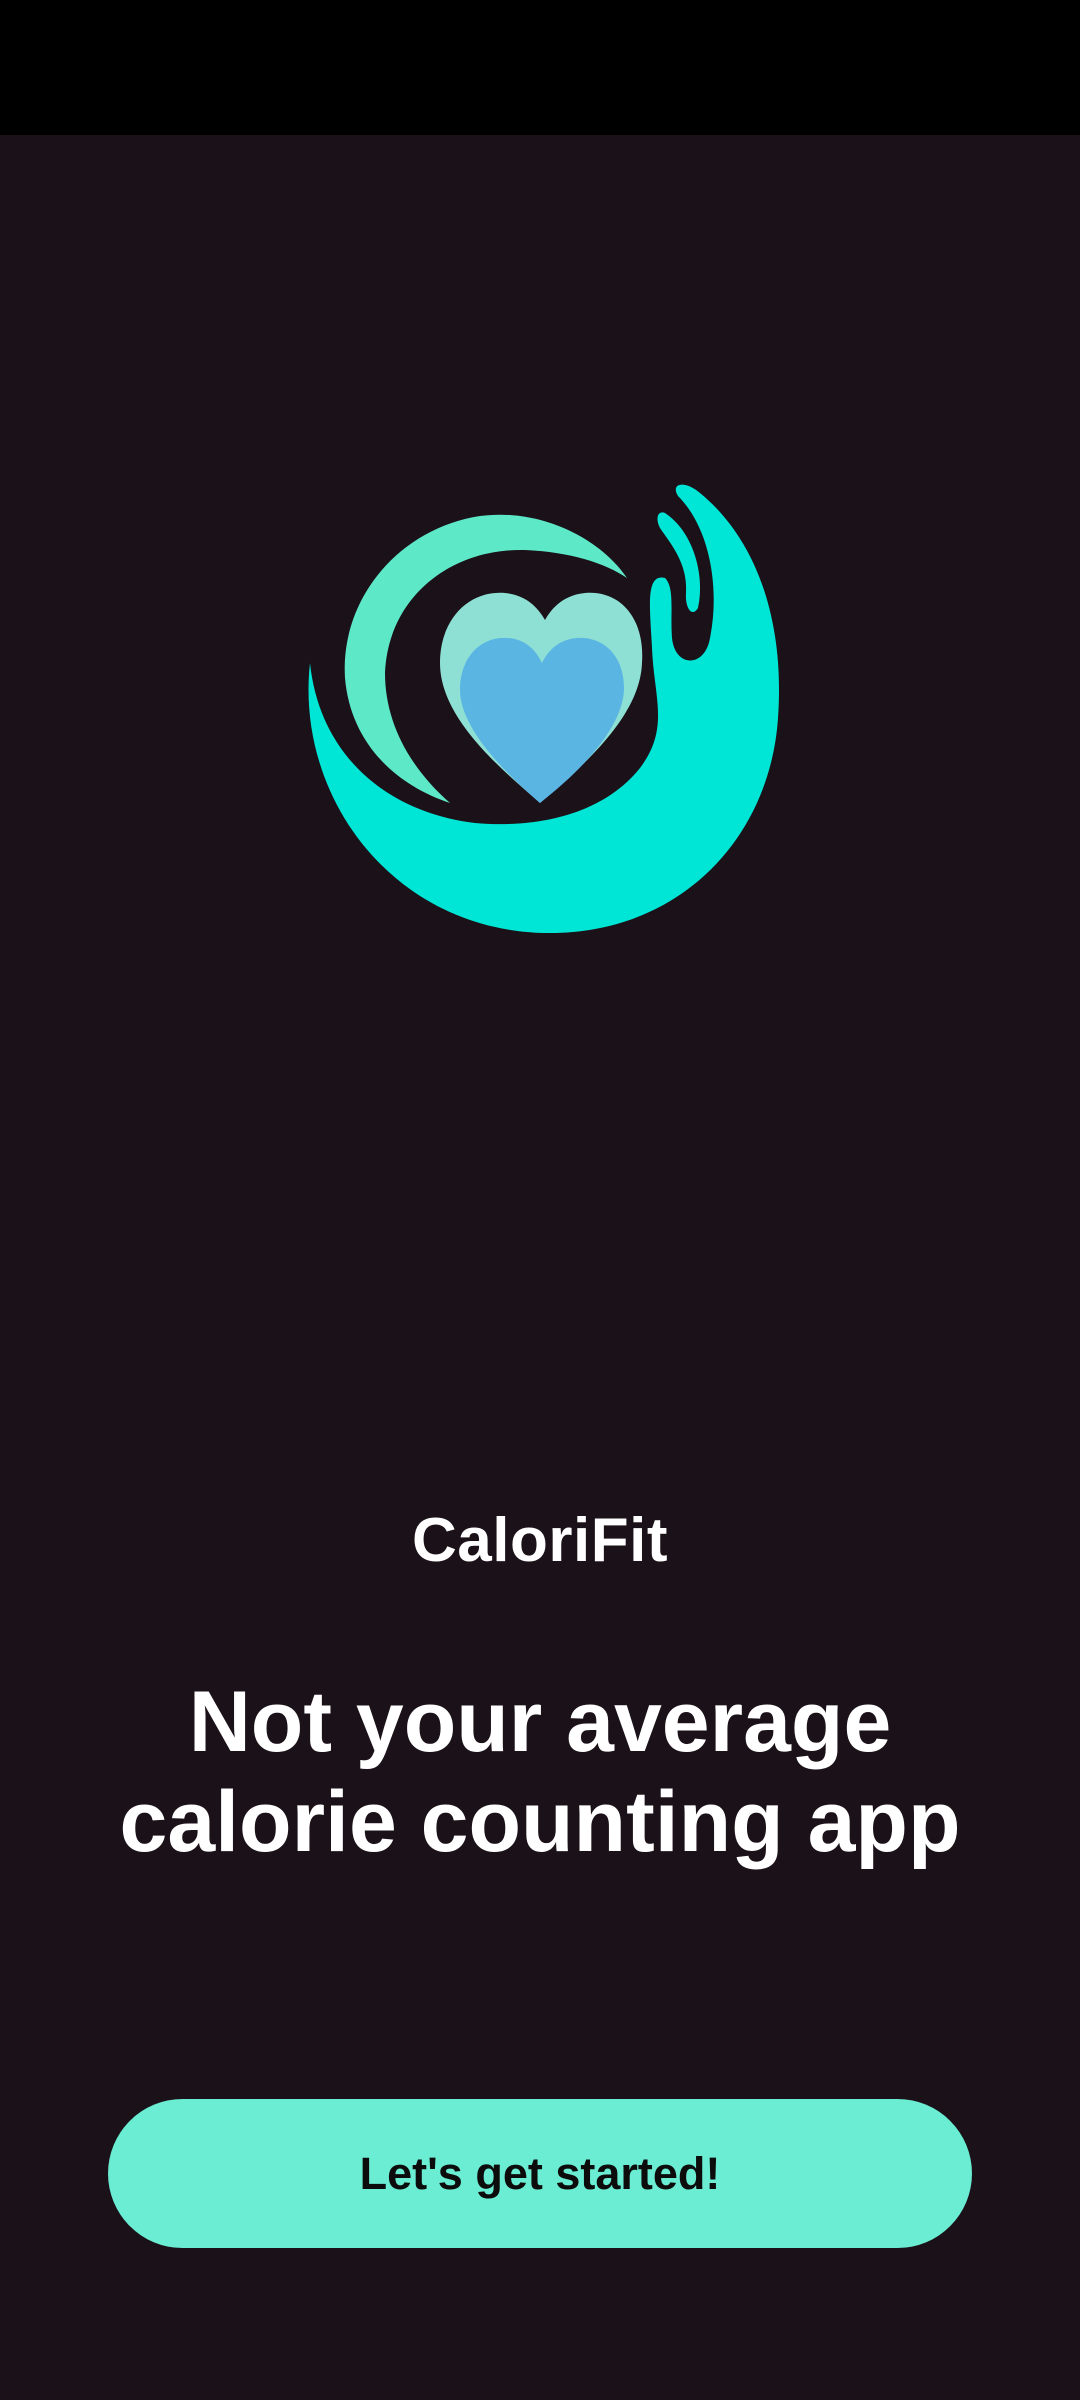 This screenshot has height=2400, width=1080. I want to click on app-name: CaloriFit, so click(540, 1540).